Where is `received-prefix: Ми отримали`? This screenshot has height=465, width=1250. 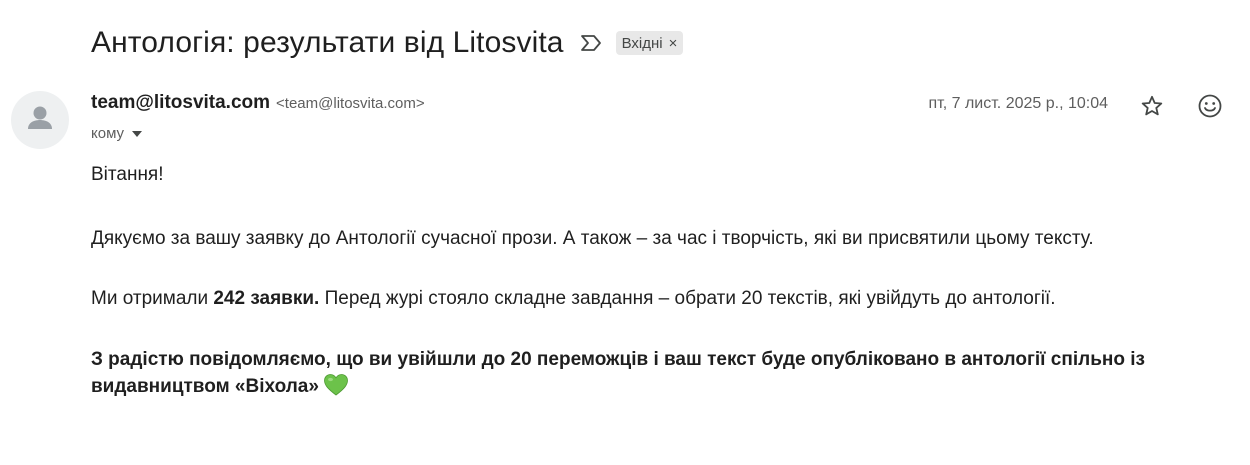
received-prefix: Ми отримали is located at coordinates (152, 298).